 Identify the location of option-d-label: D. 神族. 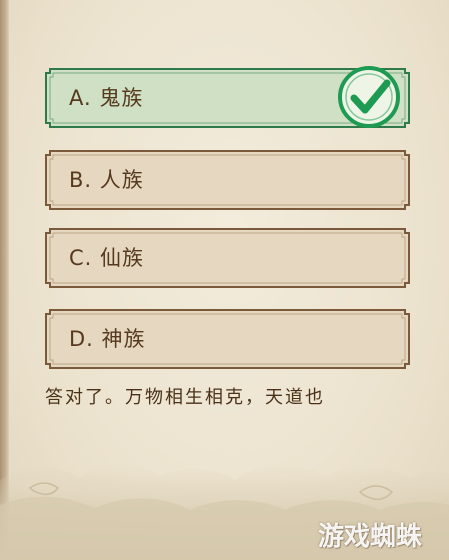
(107, 339).